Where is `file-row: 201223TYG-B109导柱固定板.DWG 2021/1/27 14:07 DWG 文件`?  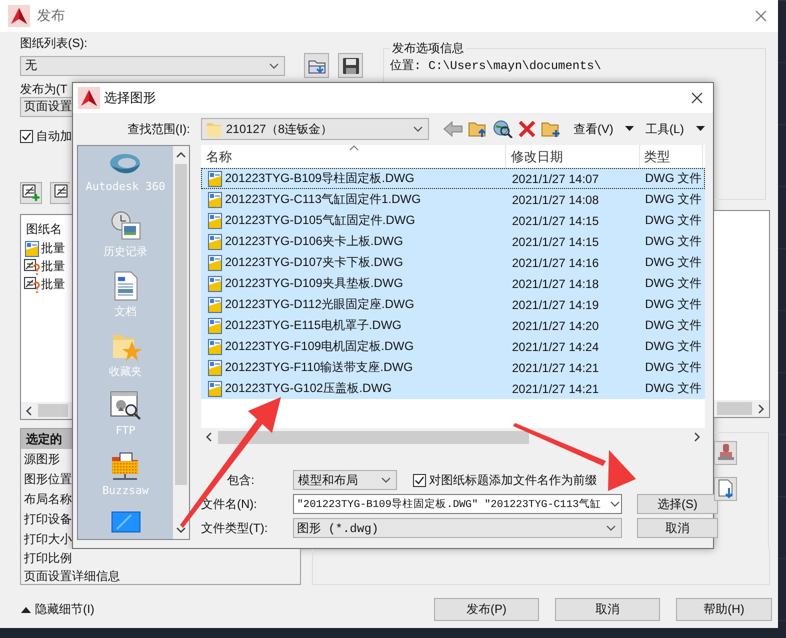 file-row: 201223TYG-B109导柱固定板.DWG 2021/1/27 14:07 DWG 文件 is located at coordinates (453, 178).